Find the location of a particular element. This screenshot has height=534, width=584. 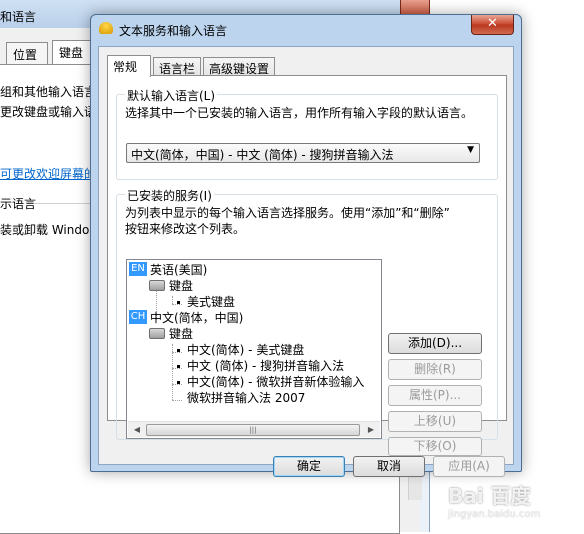

scroll-thumb: ||| is located at coordinates (253, 430).